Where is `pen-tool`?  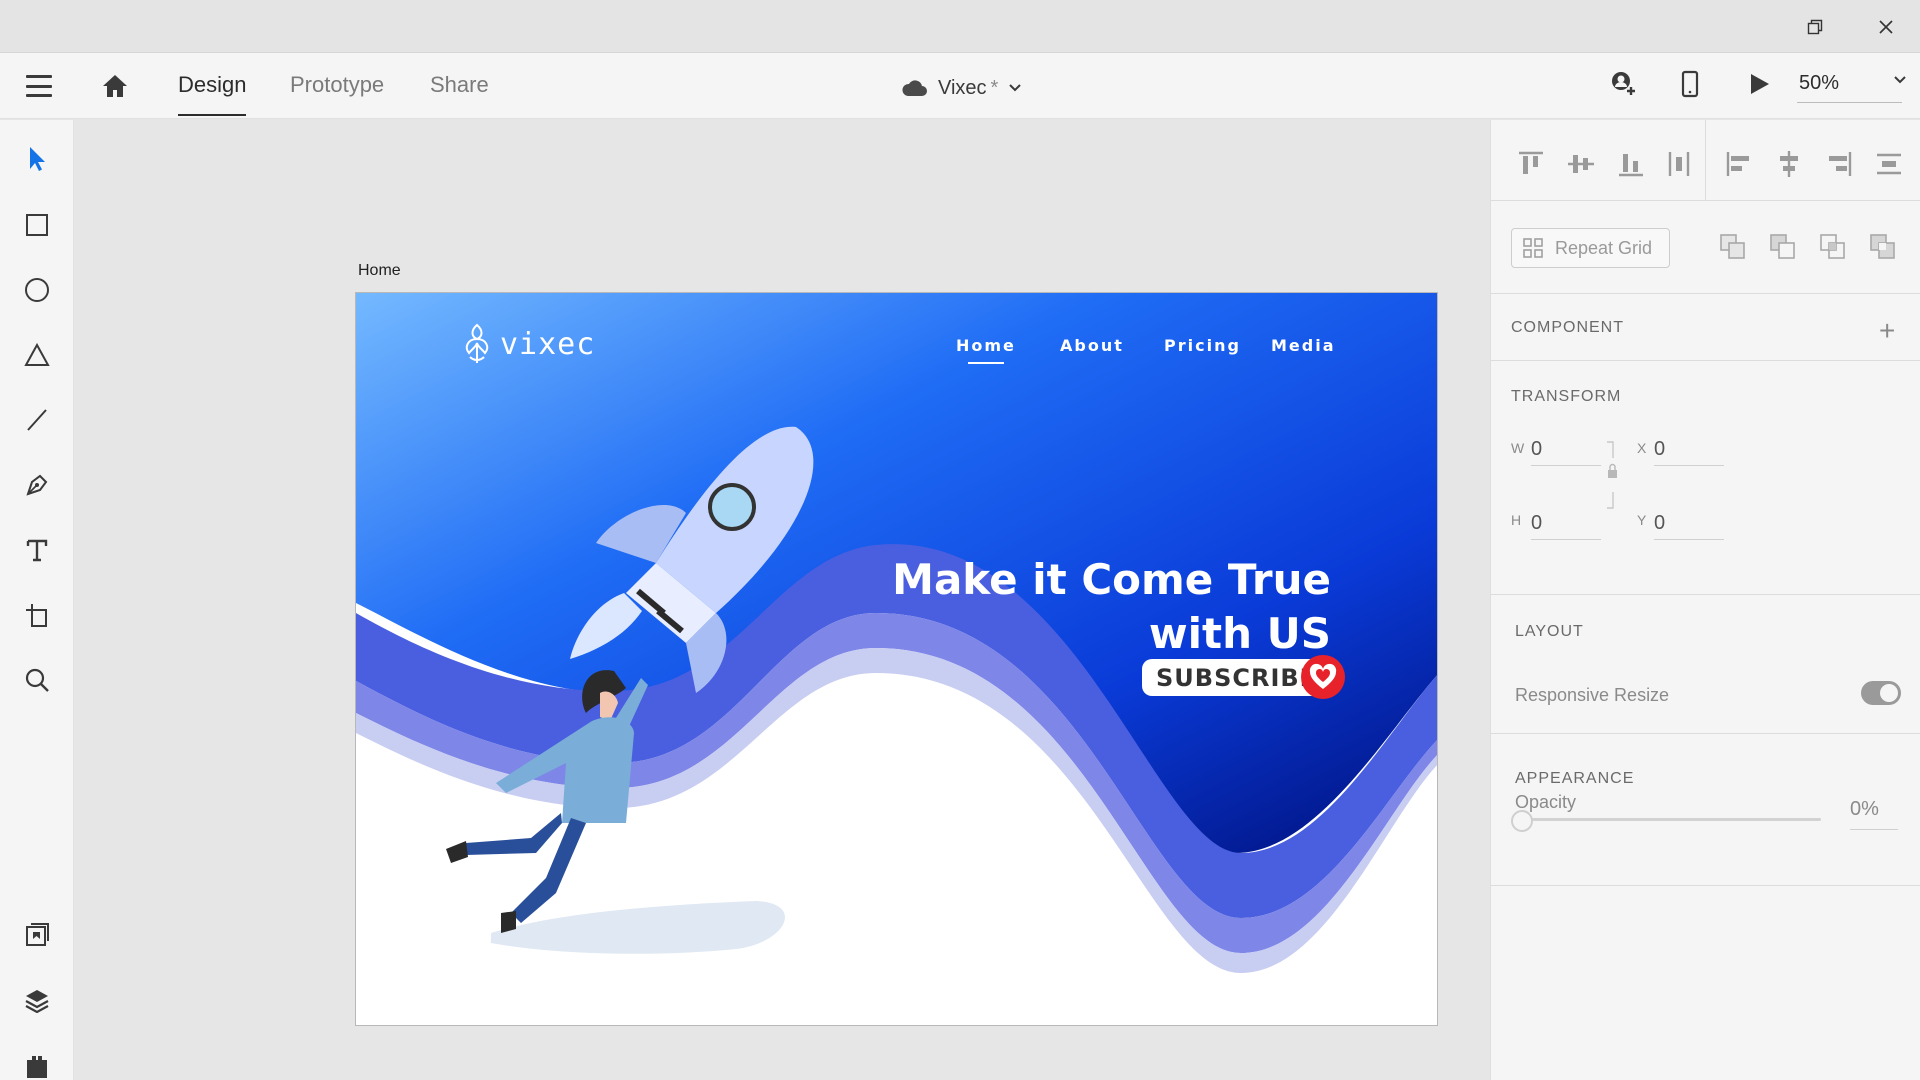
pen-tool is located at coordinates (37, 485).